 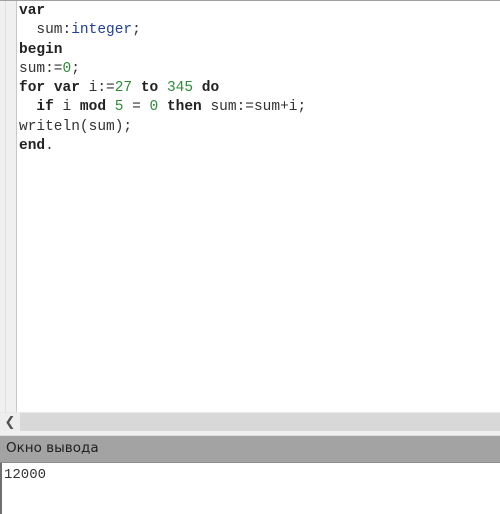 I want to click on type-token: integer, so click(x=102, y=30).